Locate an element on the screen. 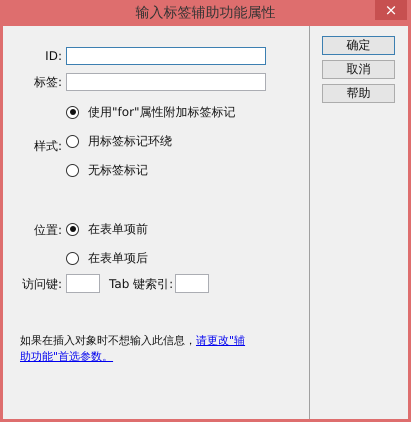 Image resolution: width=411 pixels, height=422 pixels. dialog-button: 取消 is located at coordinates (358, 69).